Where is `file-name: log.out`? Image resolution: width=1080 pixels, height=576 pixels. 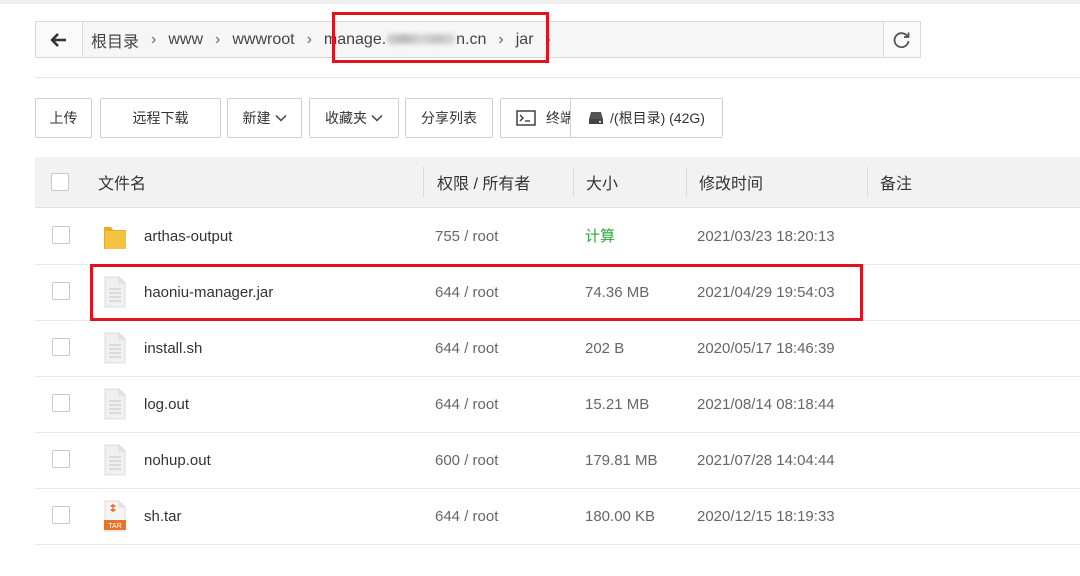 file-name: log.out is located at coordinates (166, 404).